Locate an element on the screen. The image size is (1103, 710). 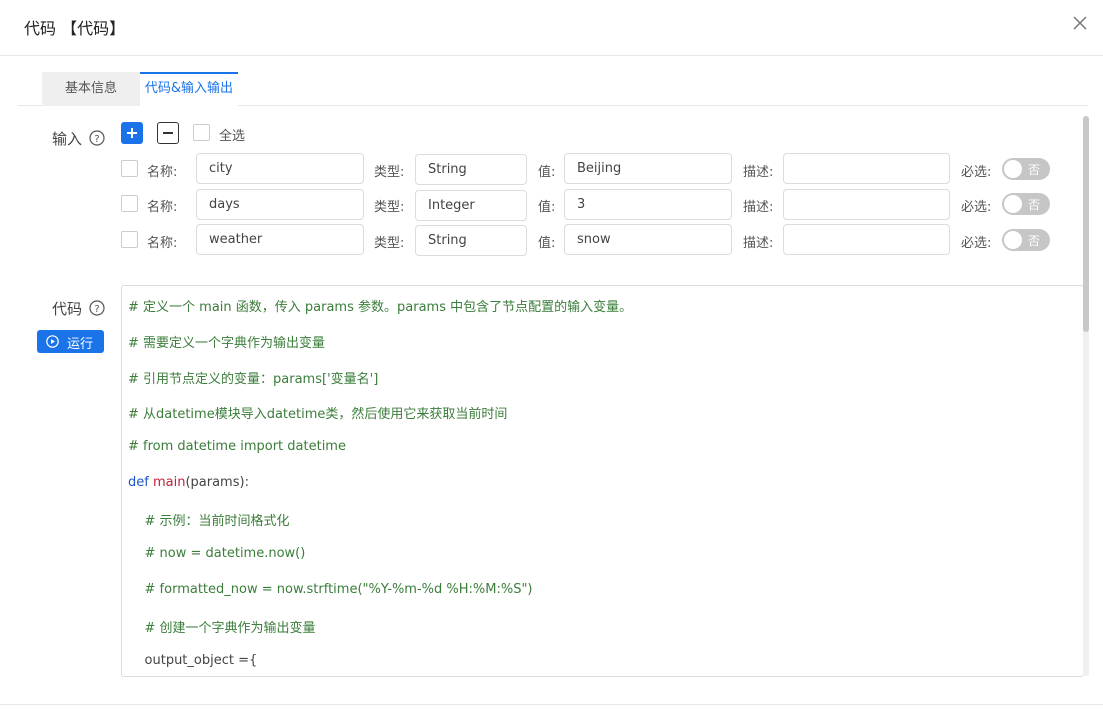
tab-basic-info: 基本信息 is located at coordinates (91, 89).